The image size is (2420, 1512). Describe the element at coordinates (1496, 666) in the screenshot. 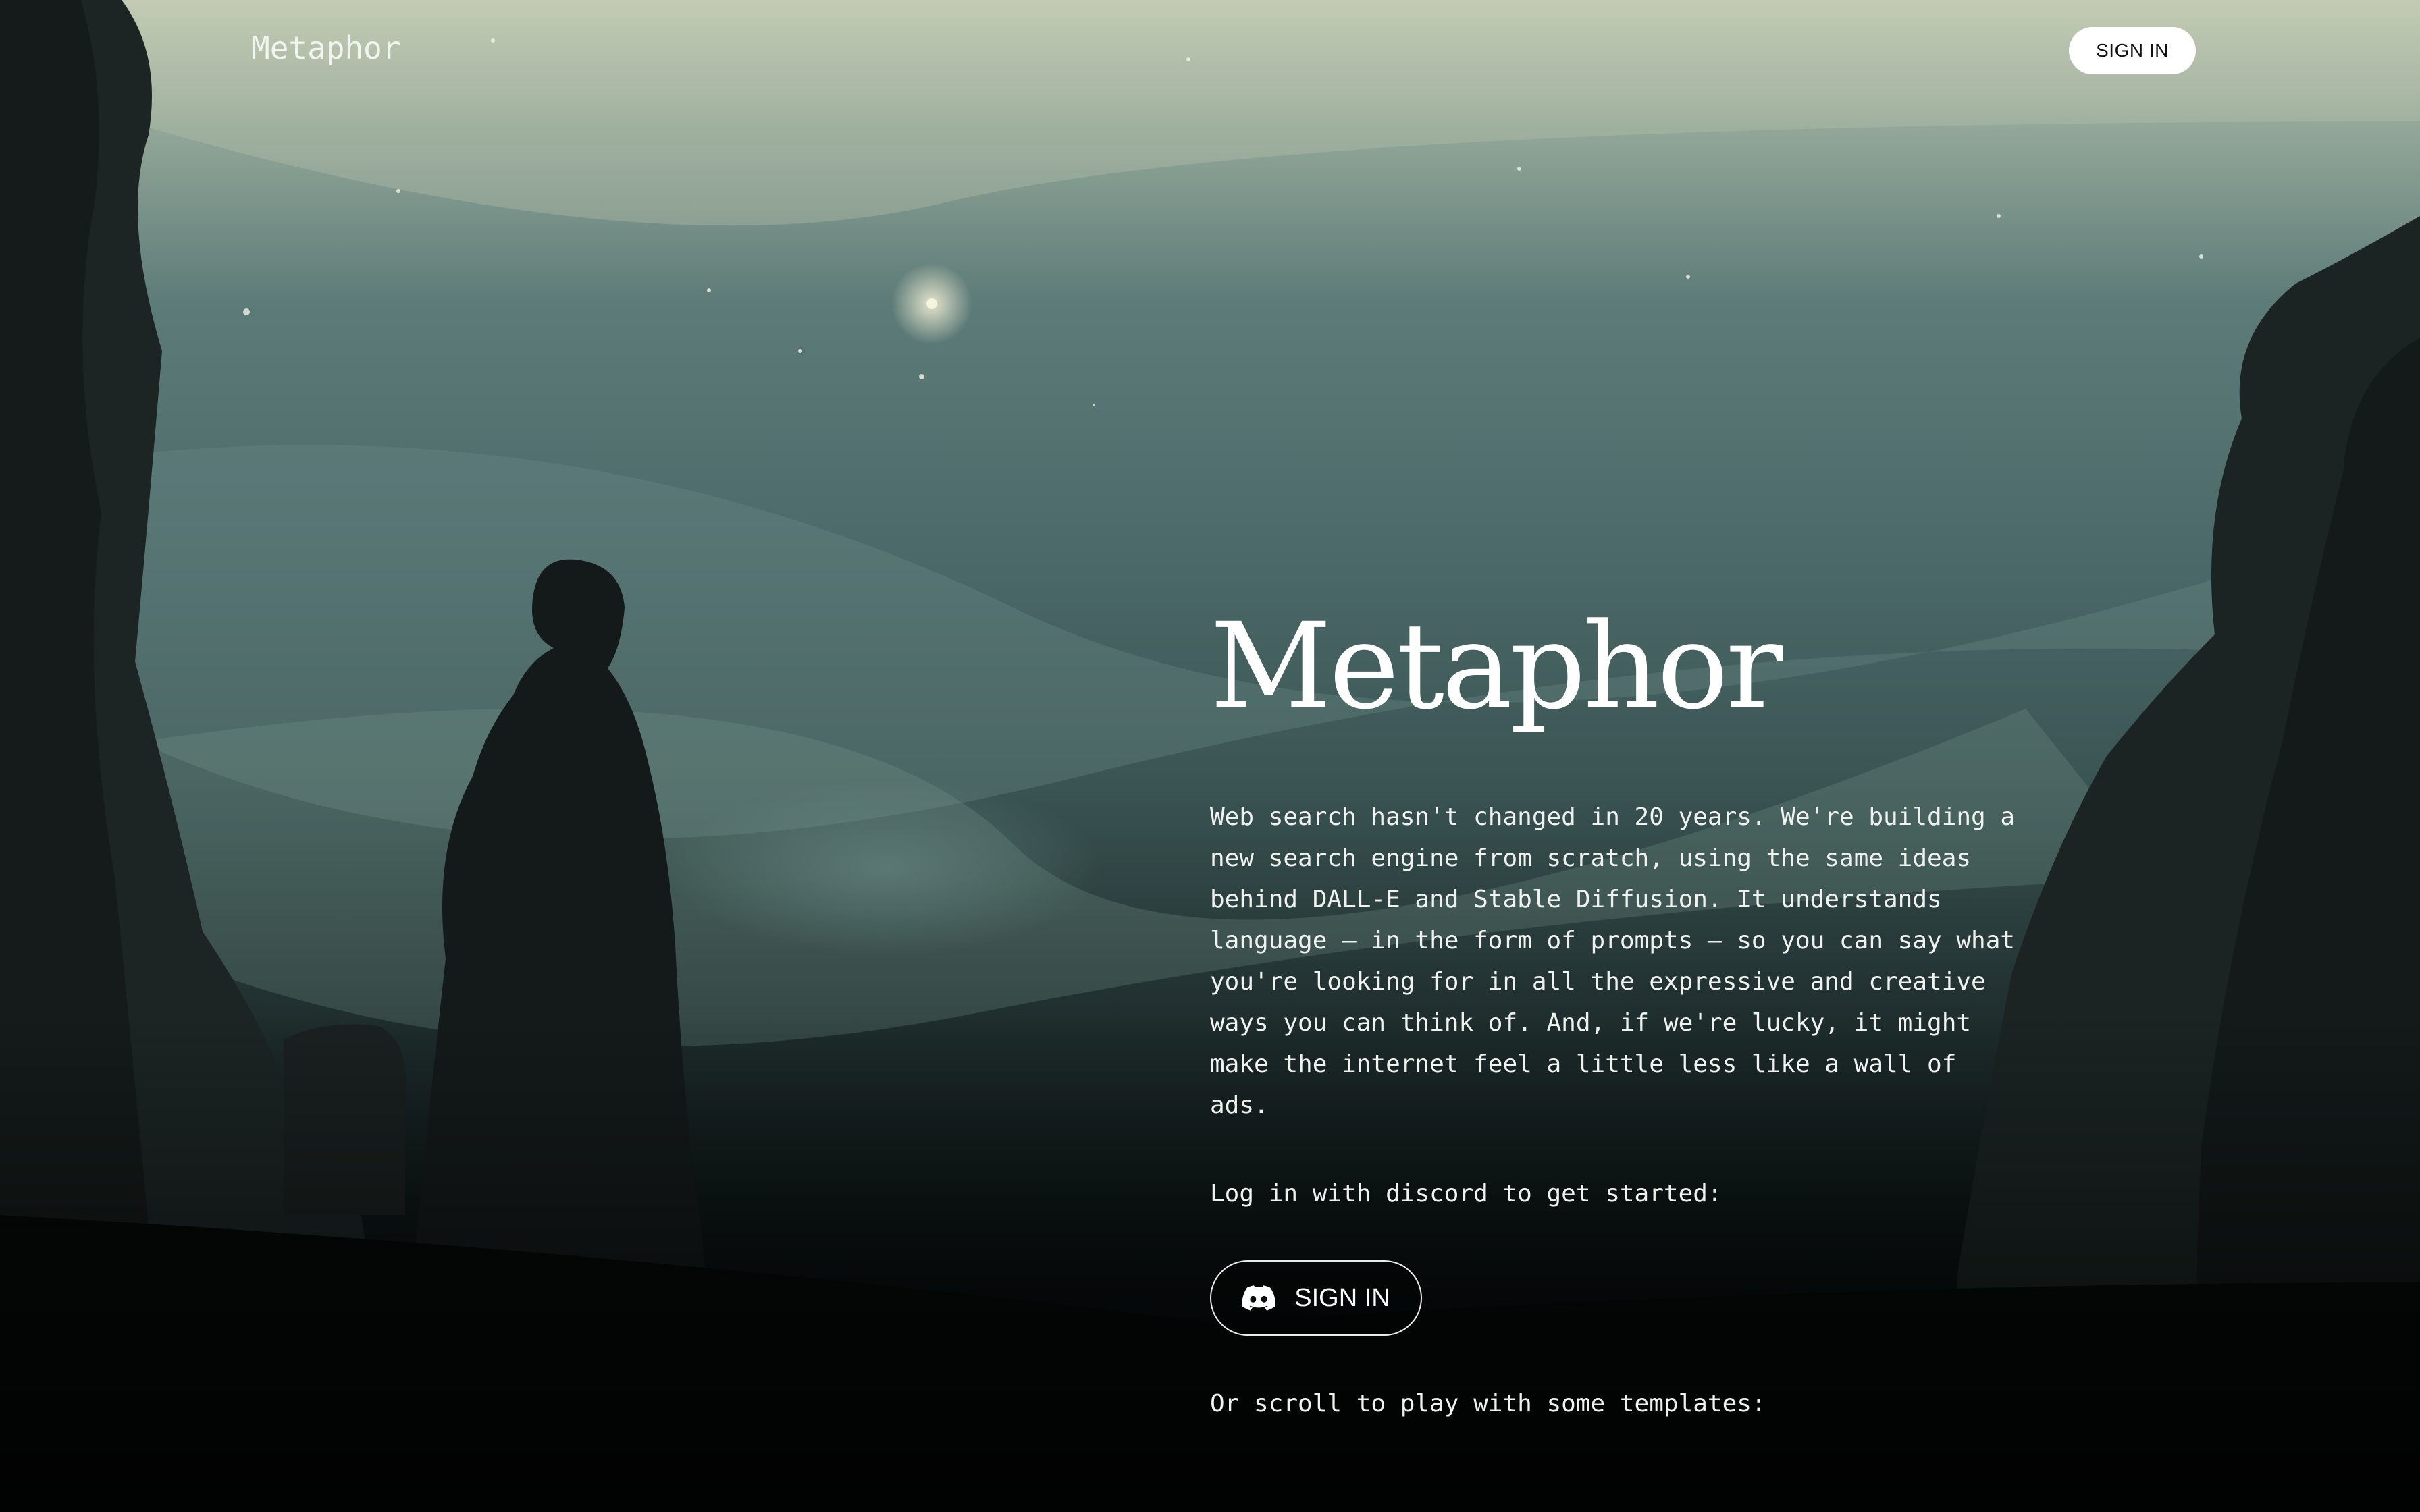

I see `hero-title: Metaphor` at that location.